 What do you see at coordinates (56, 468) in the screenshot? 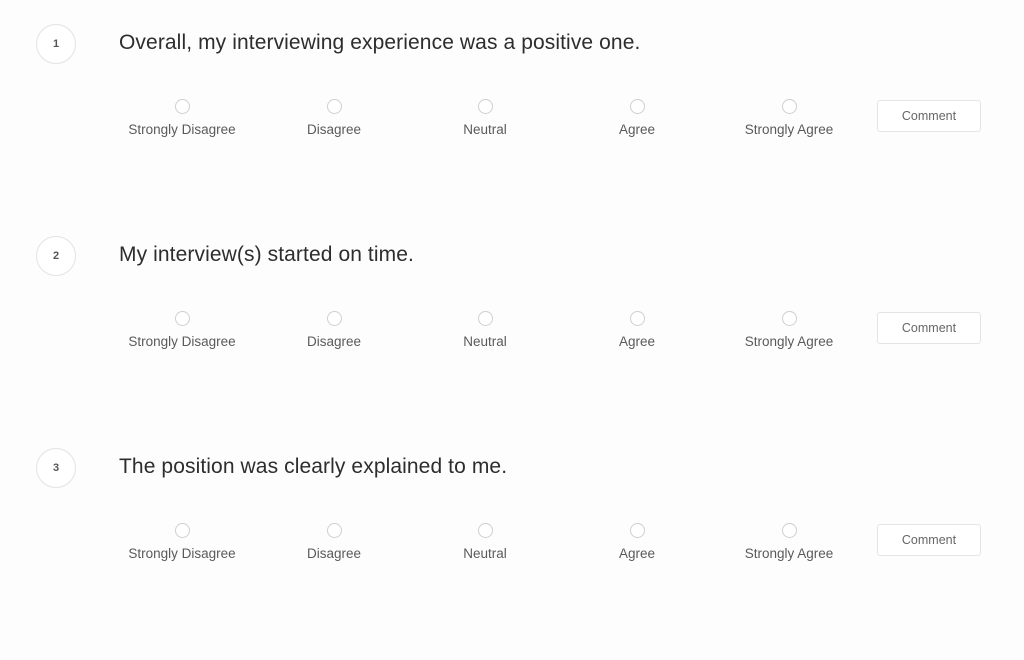
I see `question-number-badge: 3` at bounding box center [56, 468].